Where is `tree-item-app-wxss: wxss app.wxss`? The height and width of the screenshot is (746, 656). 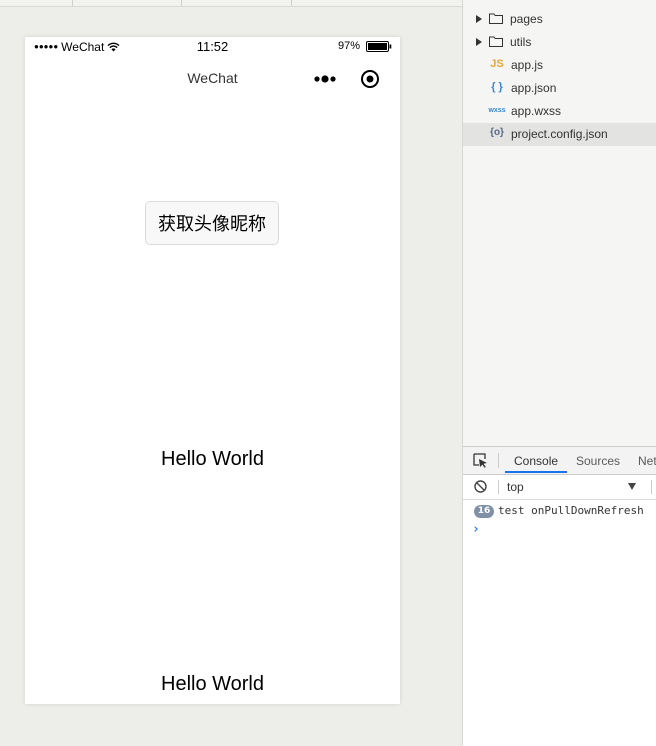
tree-item-app-wxss: wxss app.wxss is located at coordinates (559, 111).